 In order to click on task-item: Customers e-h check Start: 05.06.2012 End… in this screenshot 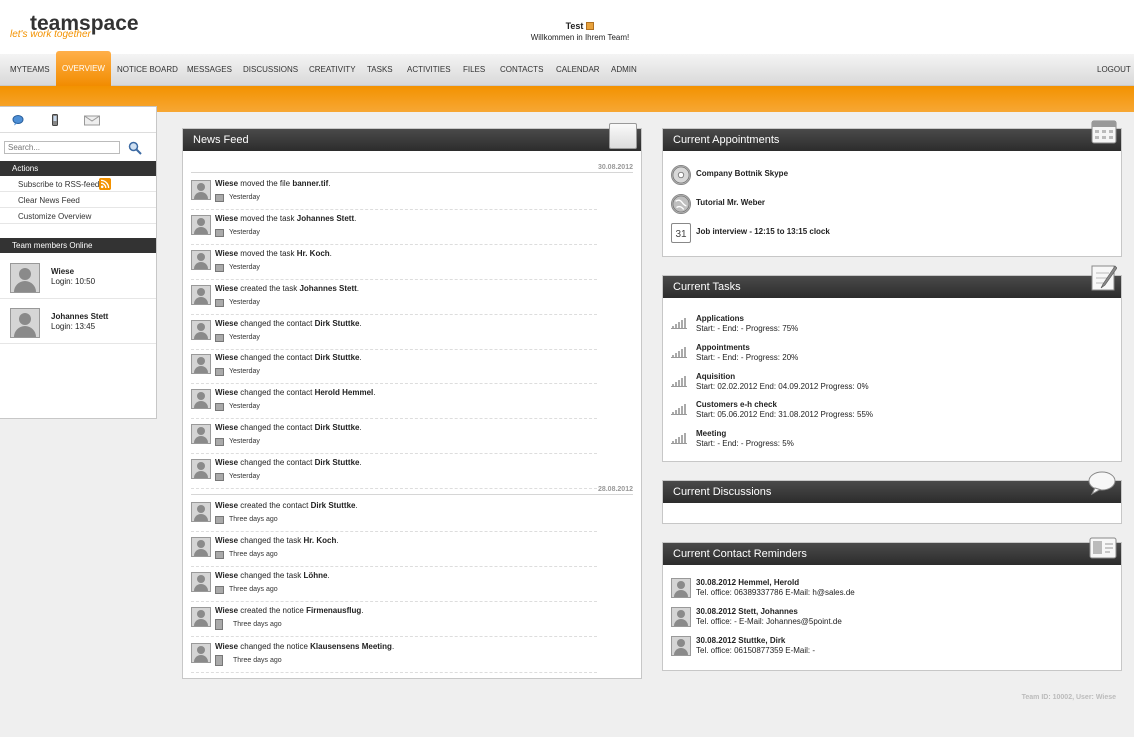, I will do `click(891, 412)`.